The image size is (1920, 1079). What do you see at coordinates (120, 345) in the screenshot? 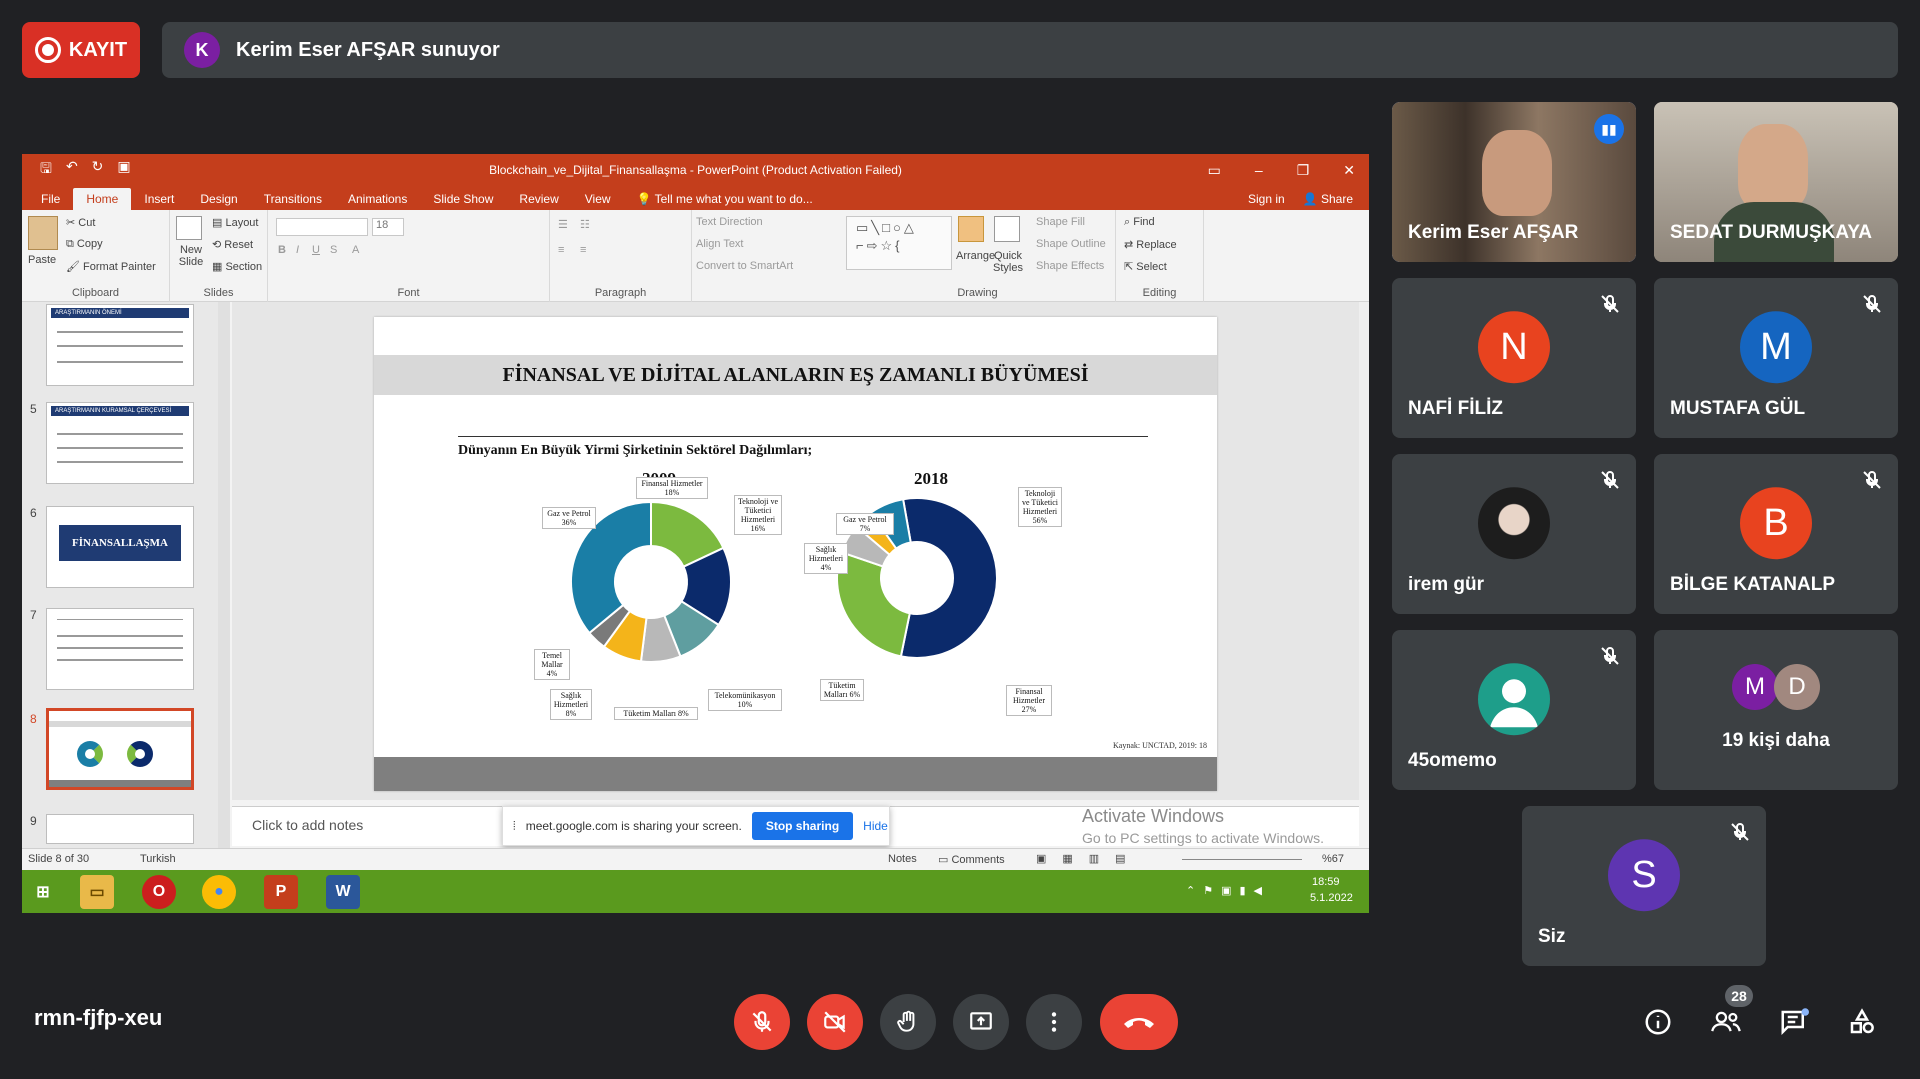
I see `thumbnail-slide-4: ARAŞTIRMANIN ÖNEMİ` at bounding box center [120, 345].